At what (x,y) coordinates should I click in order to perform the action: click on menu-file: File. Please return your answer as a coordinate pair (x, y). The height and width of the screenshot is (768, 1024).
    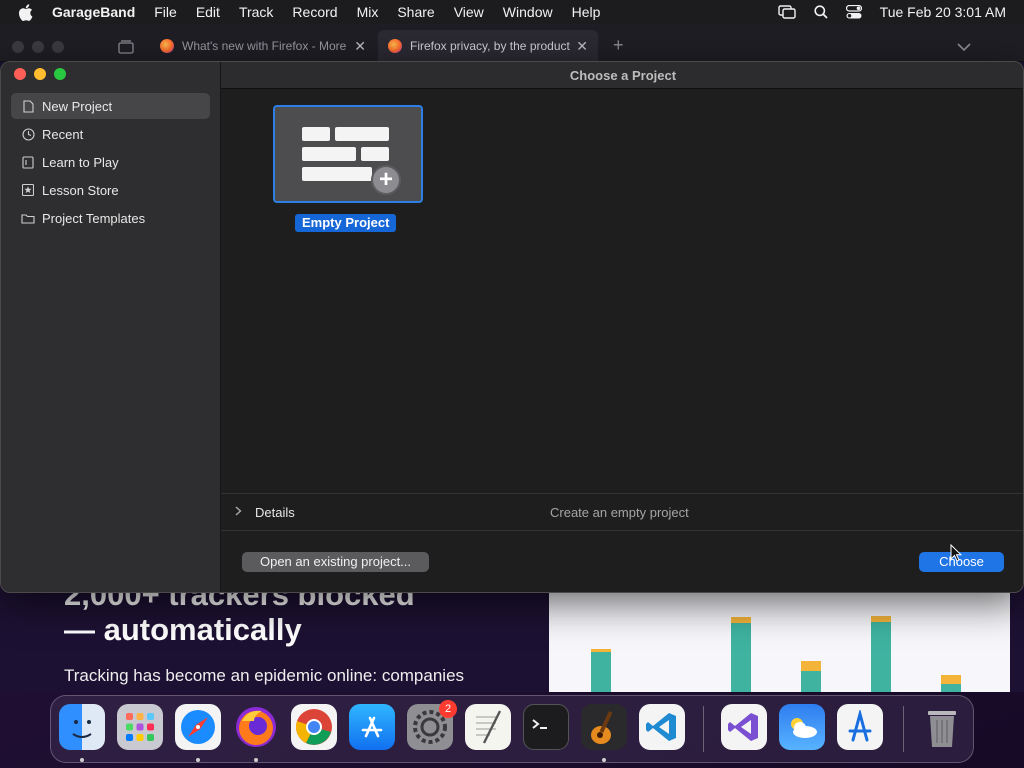
    Looking at the image, I should click on (165, 12).